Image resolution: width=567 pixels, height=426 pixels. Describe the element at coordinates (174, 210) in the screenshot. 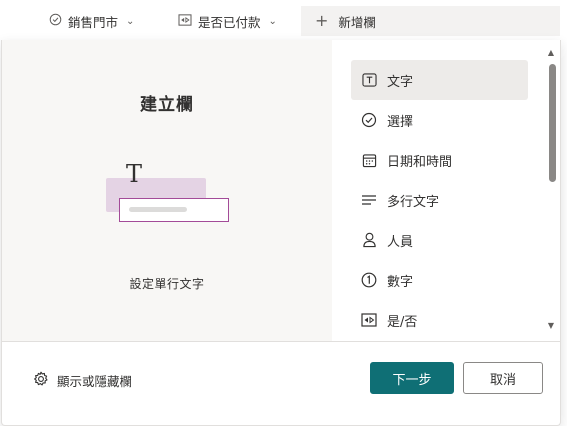

I see `illustration-textbox` at that location.